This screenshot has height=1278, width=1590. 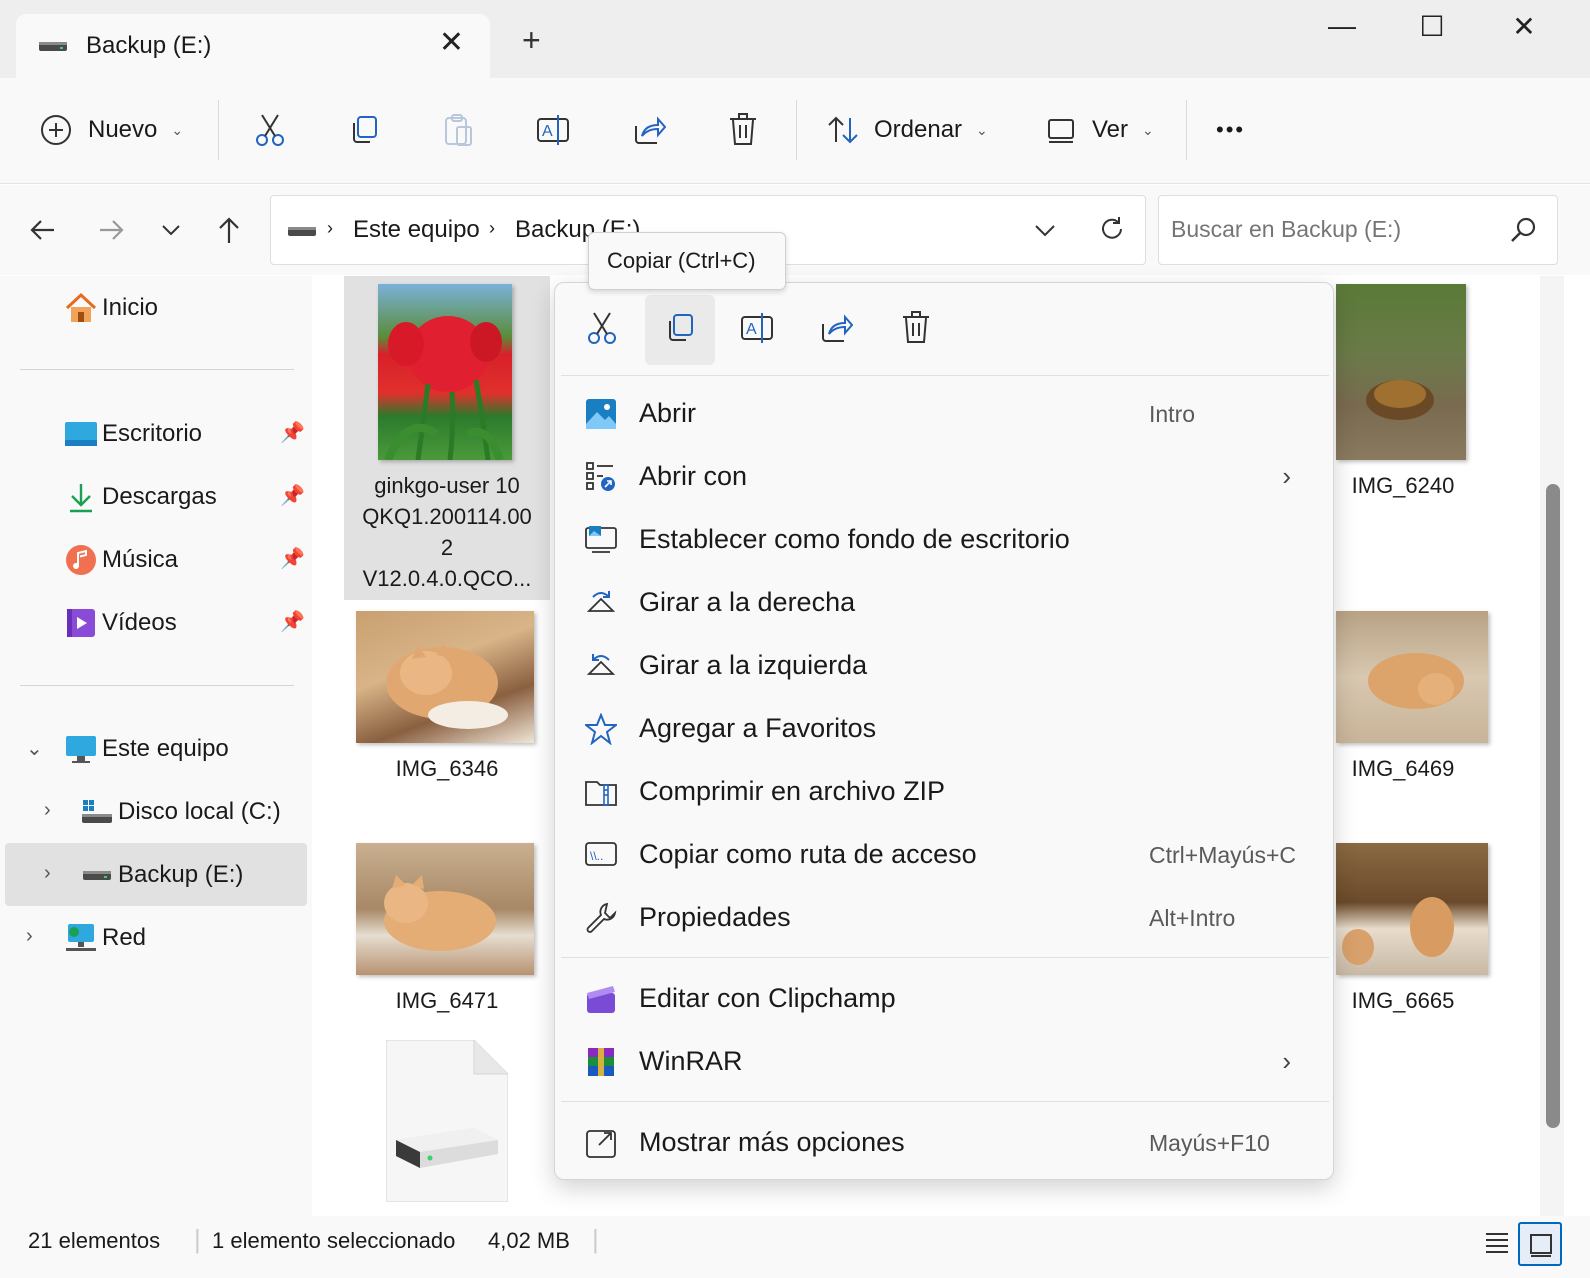 What do you see at coordinates (1553, 806) in the screenshot?
I see `scrollbar-thumb` at bounding box center [1553, 806].